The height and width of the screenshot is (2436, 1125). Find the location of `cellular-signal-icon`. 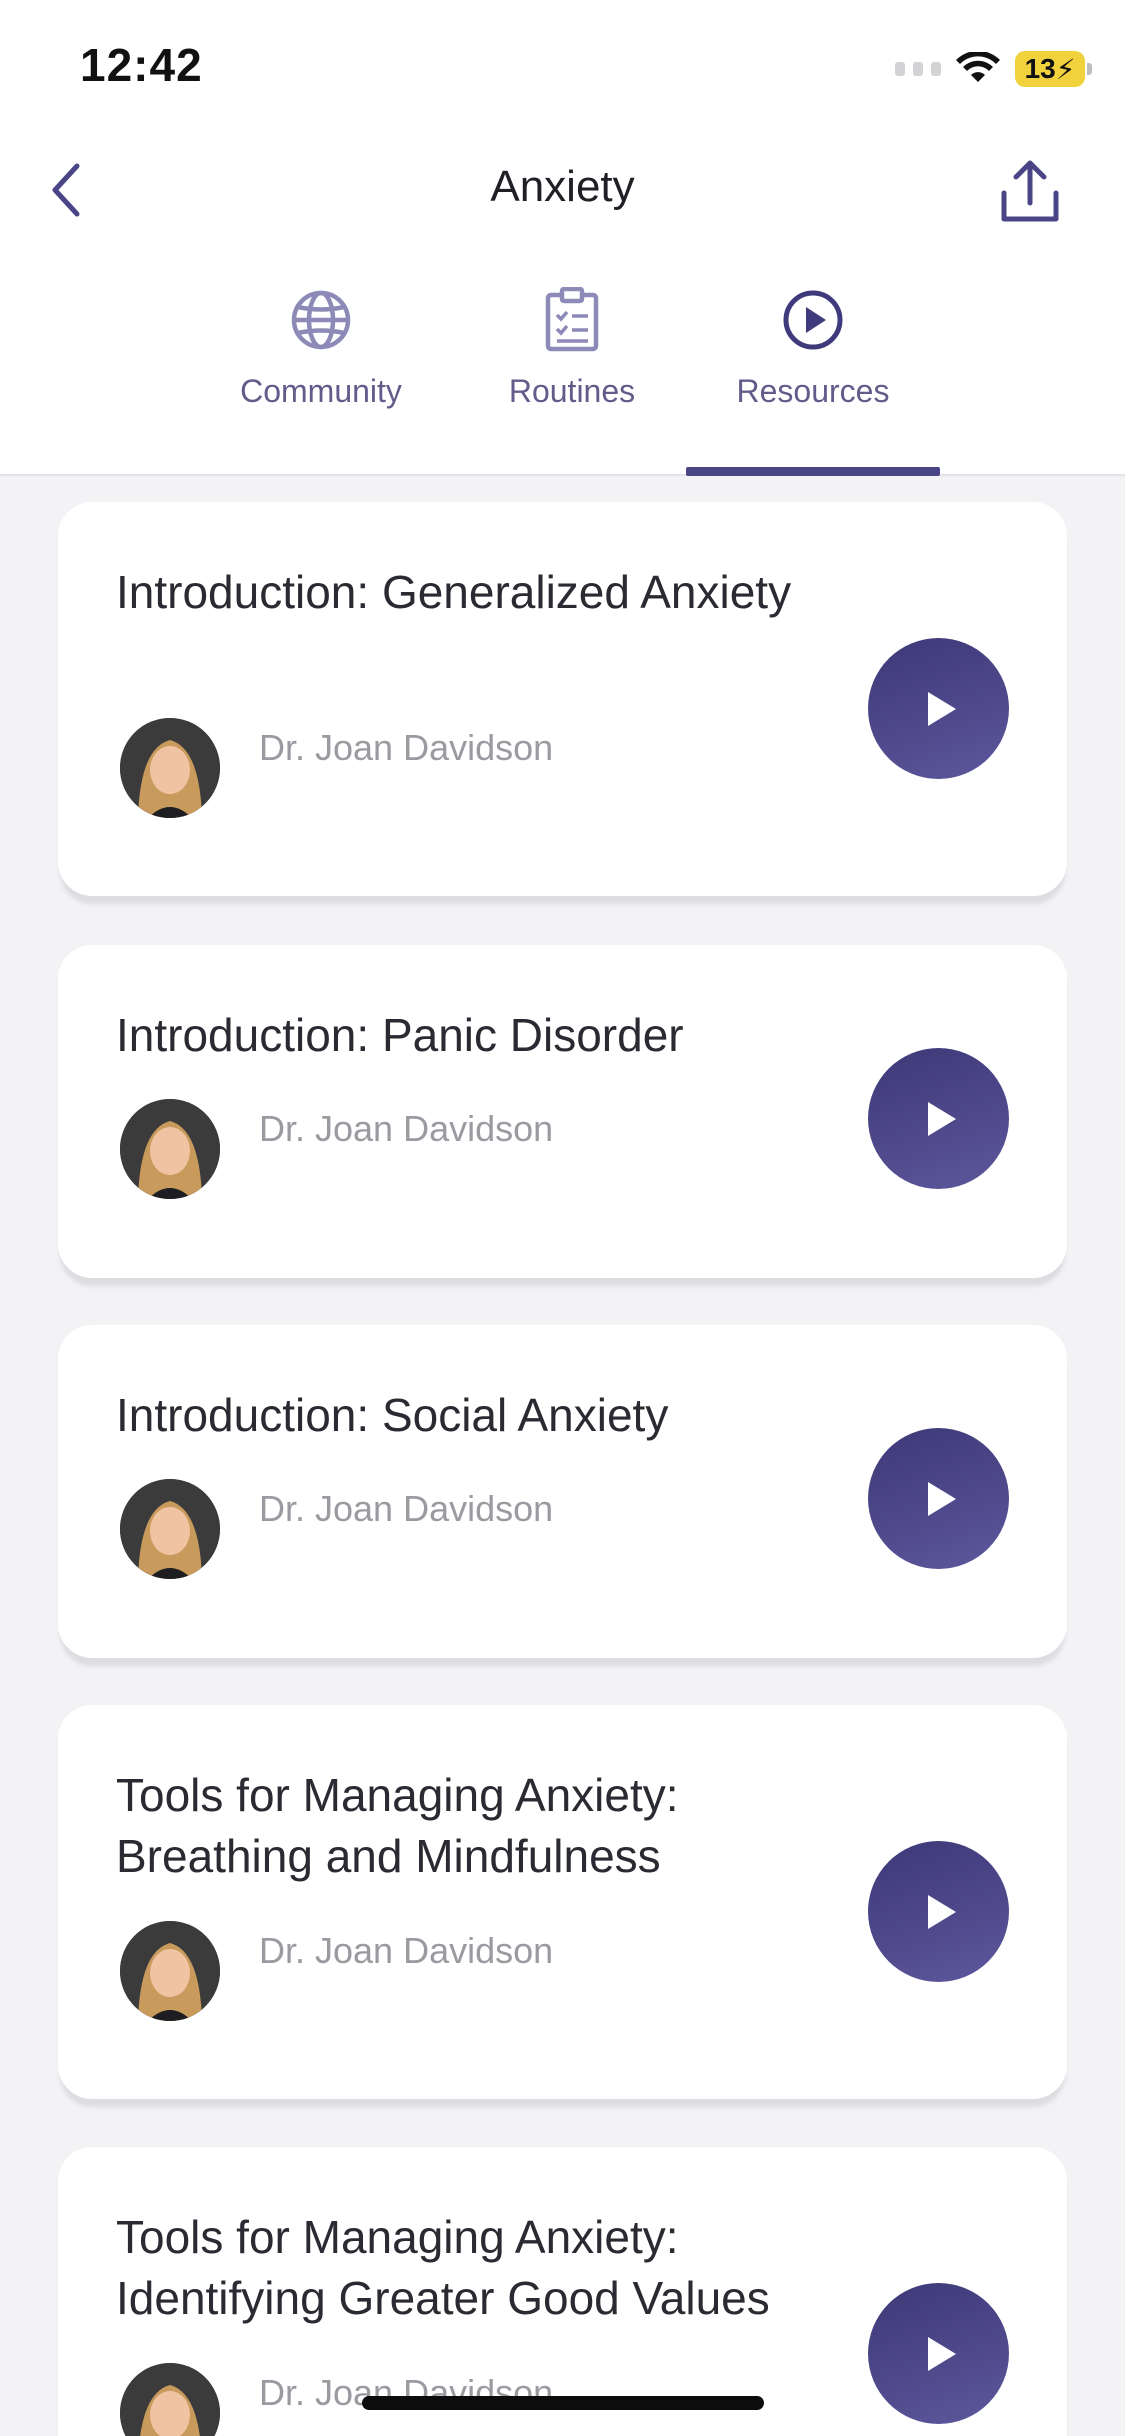

cellular-signal-icon is located at coordinates (918, 69).